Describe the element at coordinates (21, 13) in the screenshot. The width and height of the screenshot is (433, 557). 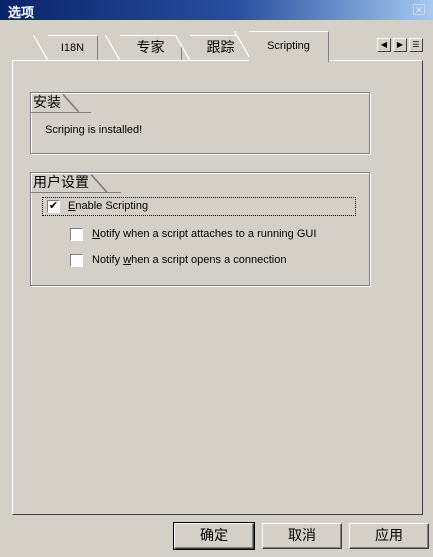
I see `window-title: 选项` at that location.